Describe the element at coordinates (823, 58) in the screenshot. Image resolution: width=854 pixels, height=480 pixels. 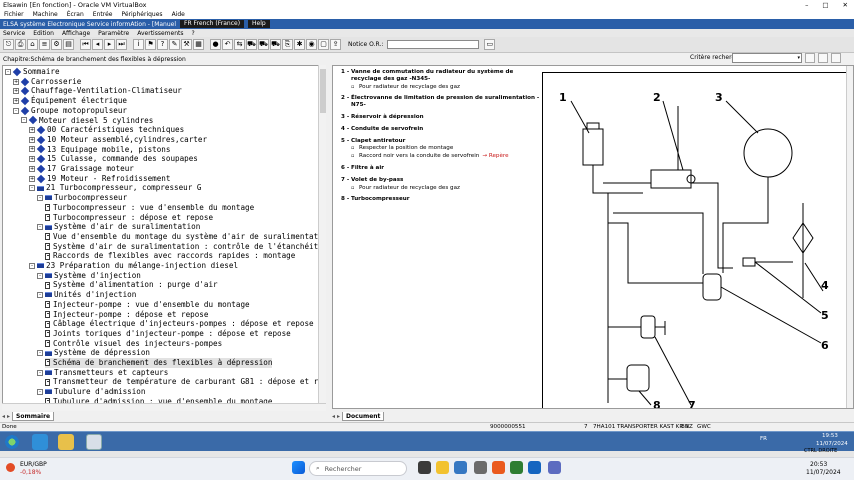
I see `previous-result-icon` at that location.